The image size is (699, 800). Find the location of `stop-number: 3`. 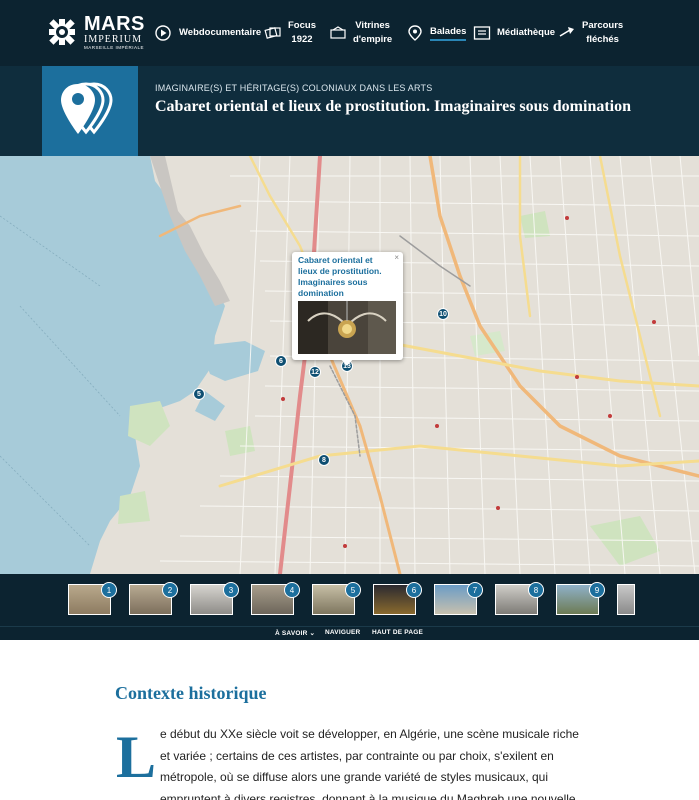

stop-number: 3 is located at coordinates (231, 590).